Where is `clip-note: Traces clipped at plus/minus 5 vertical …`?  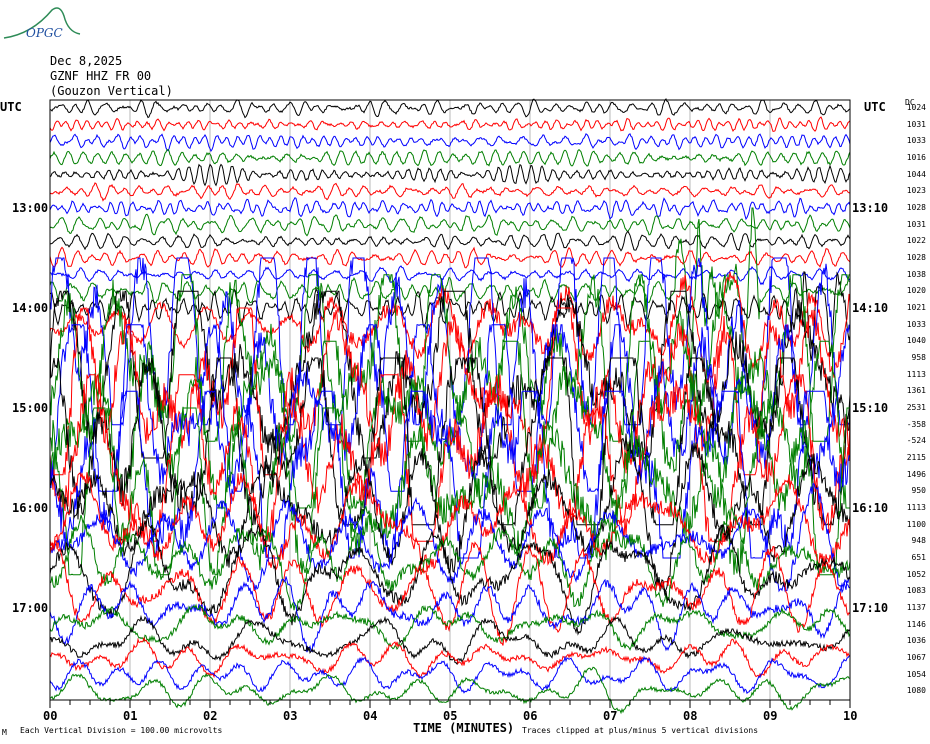
clip-note: Traces clipped at plus/minus 5 vertical … is located at coordinates (640, 730).